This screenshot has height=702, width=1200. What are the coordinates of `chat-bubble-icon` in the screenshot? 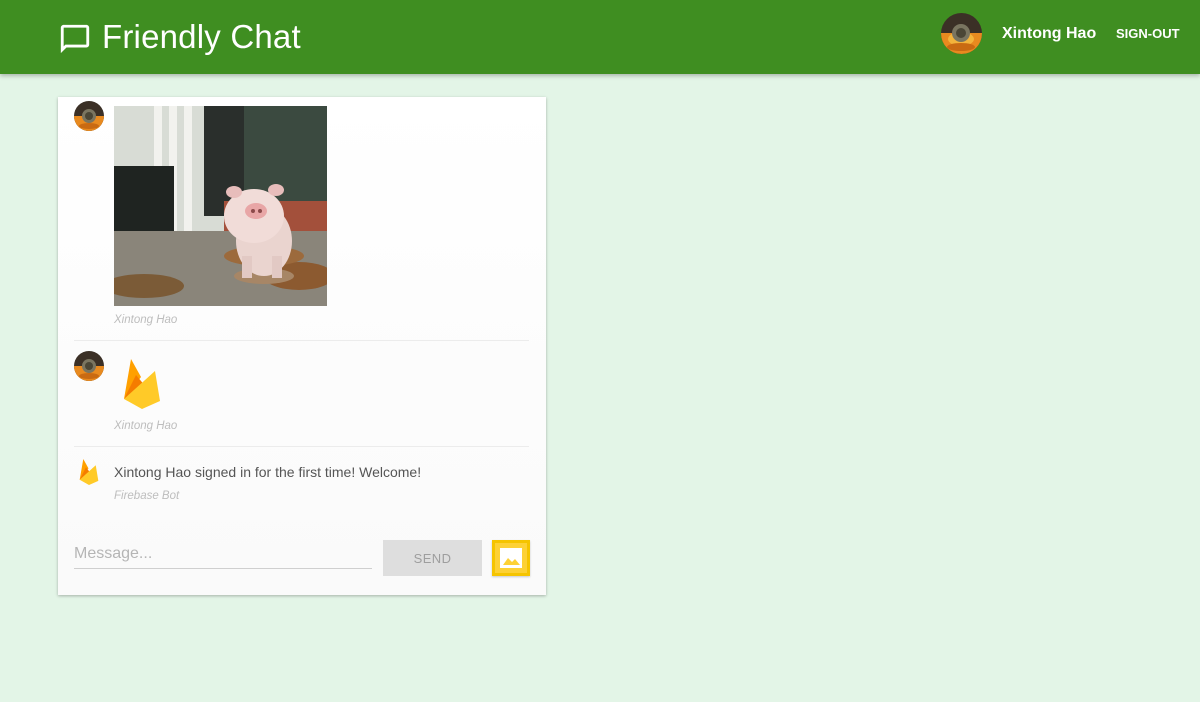 It's located at (75, 39).